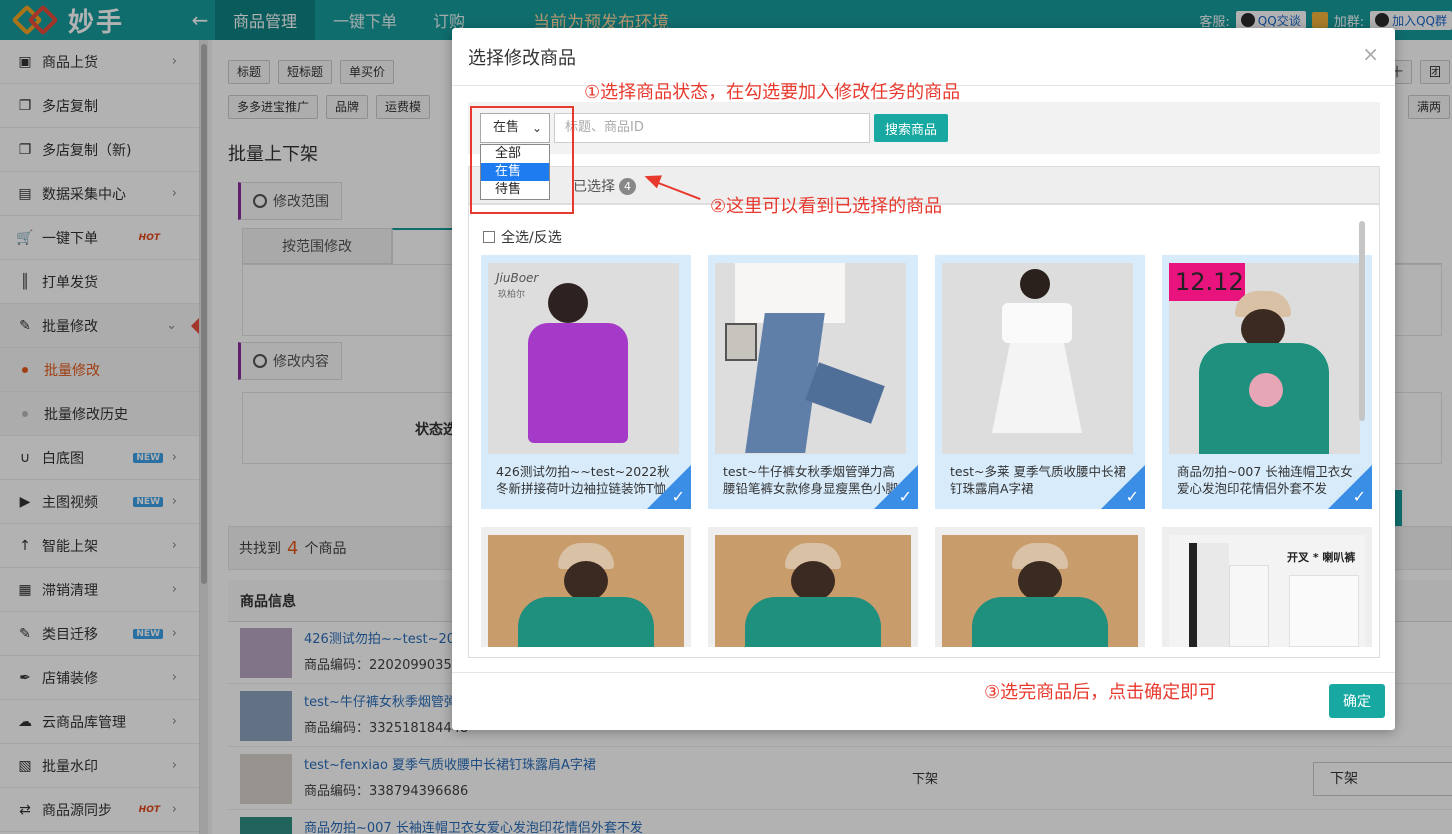  Describe the element at coordinates (594, 187) in the screenshot. I see `tab-selected-label: 已选择` at that location.